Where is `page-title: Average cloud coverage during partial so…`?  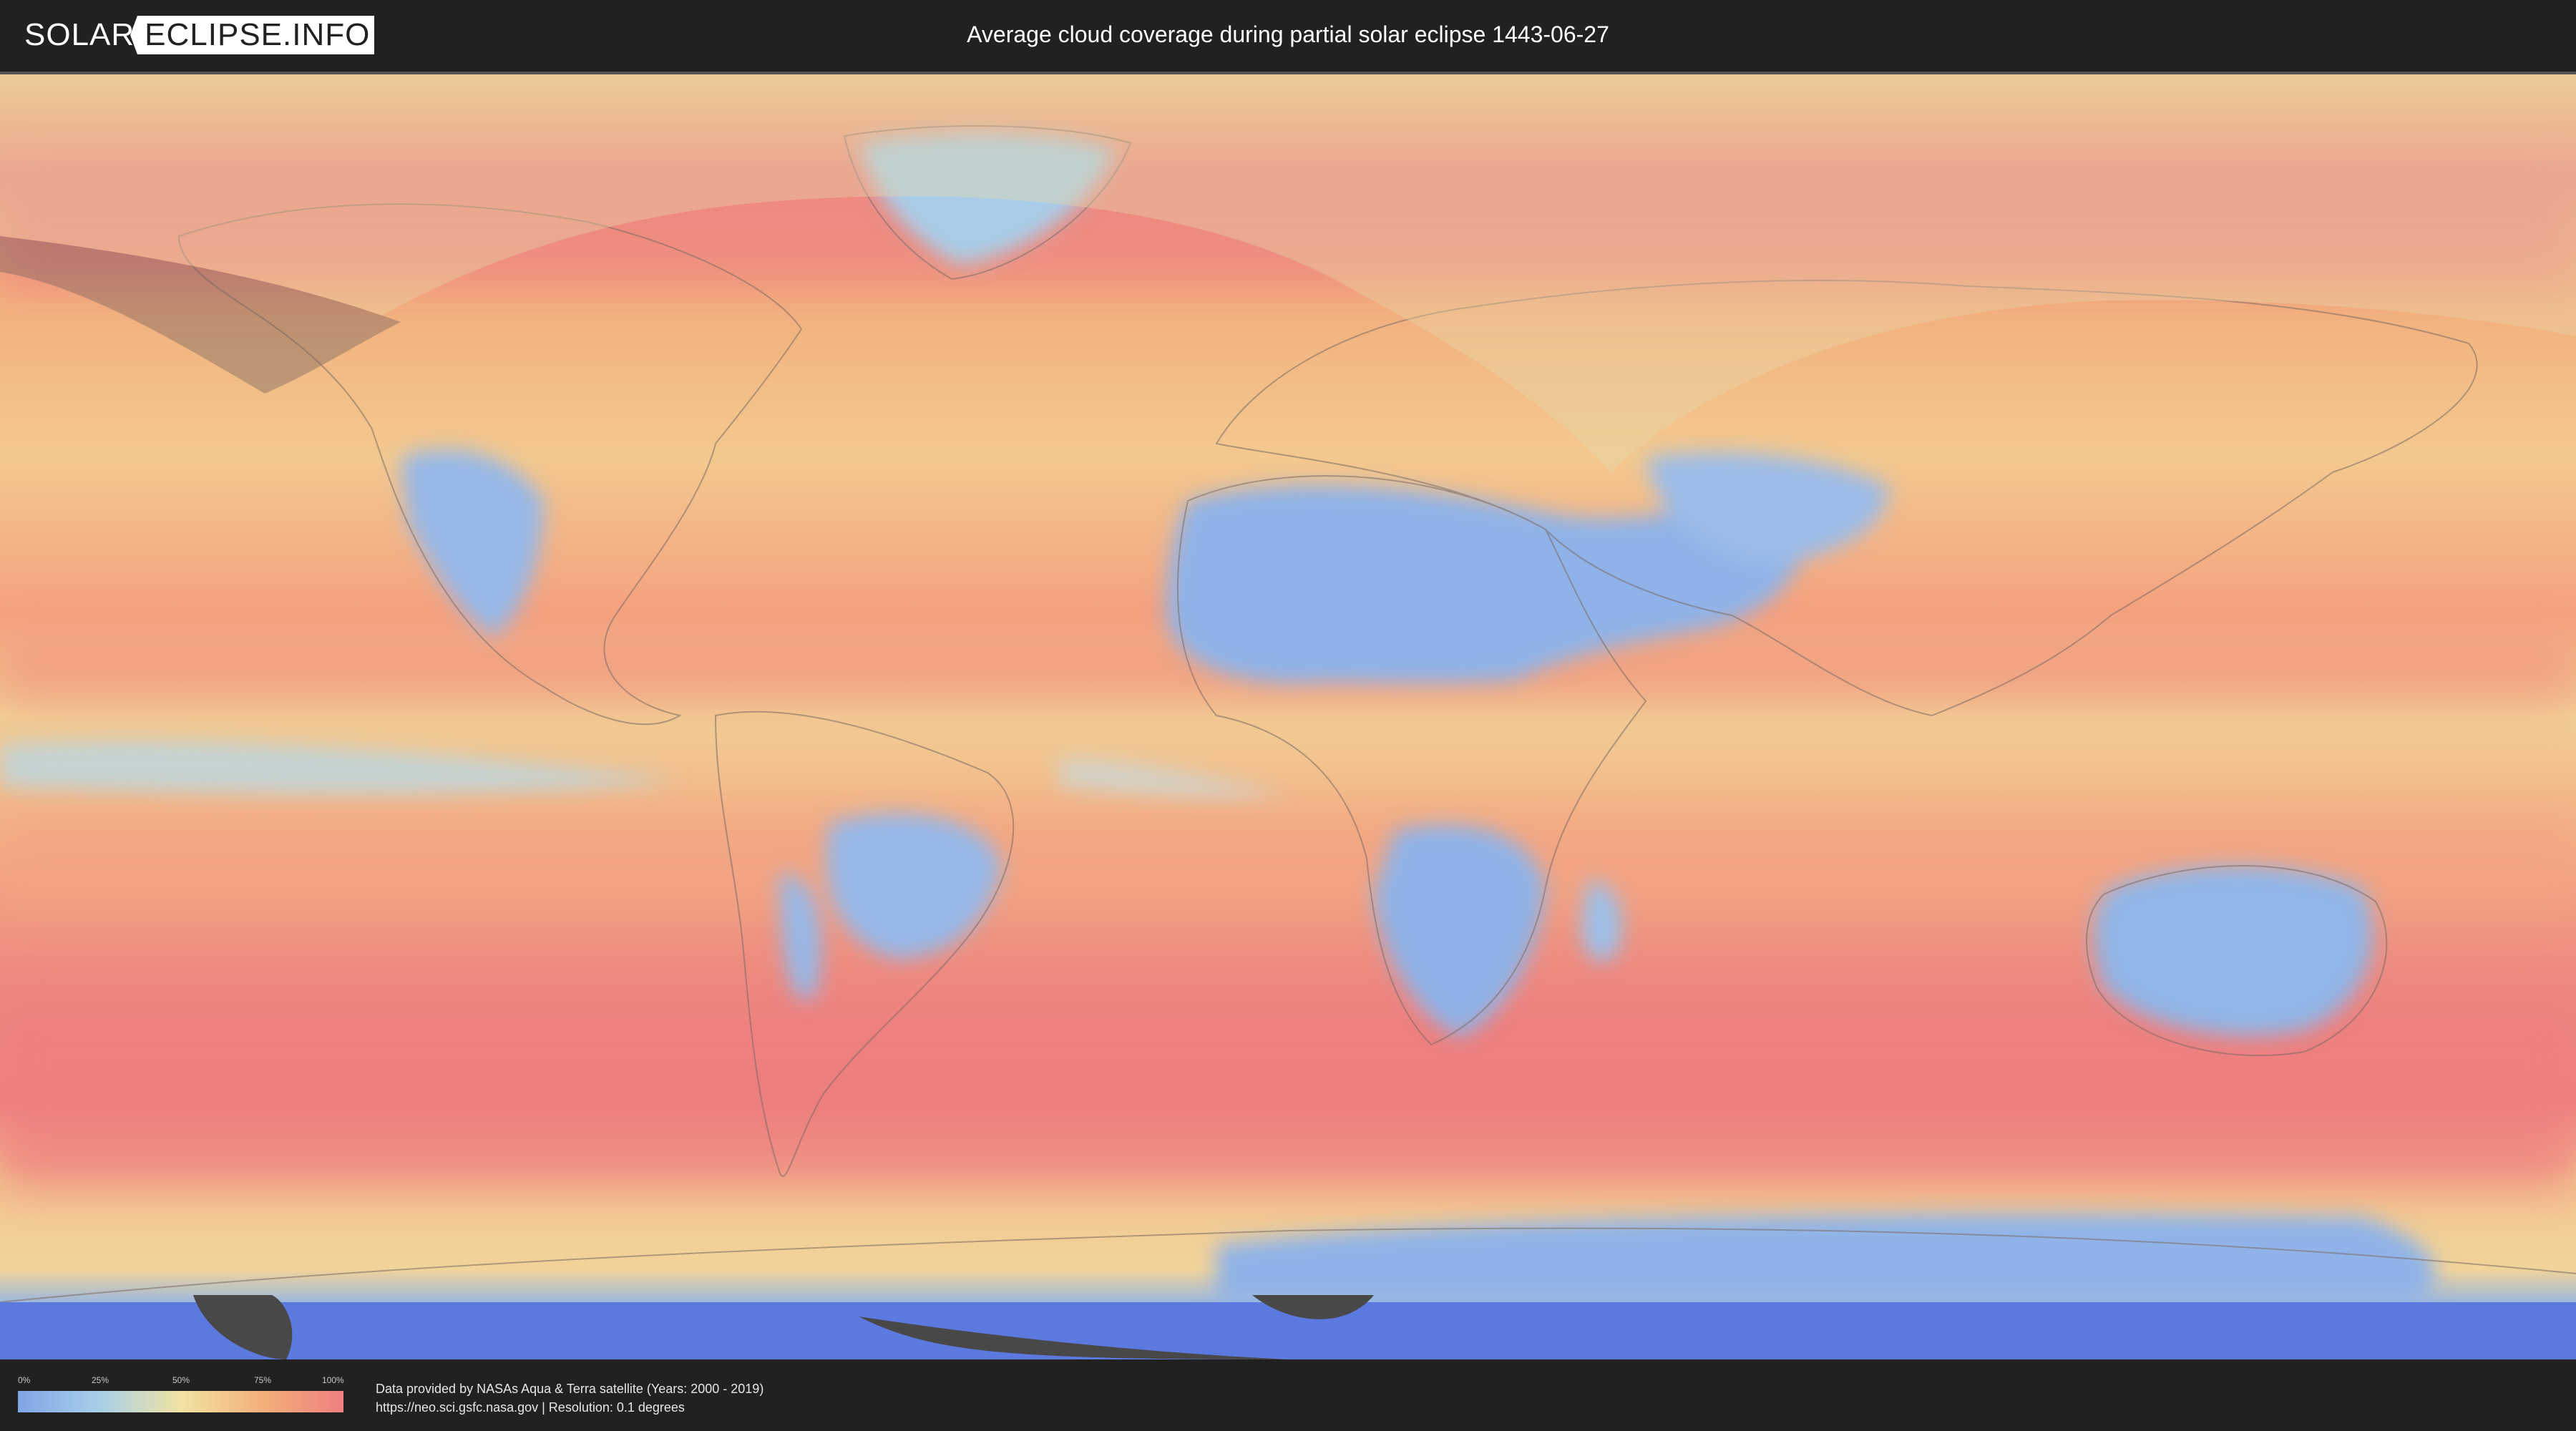
page-title: Average cloud coverage during partial so… is located at coordinates (1288, 34).